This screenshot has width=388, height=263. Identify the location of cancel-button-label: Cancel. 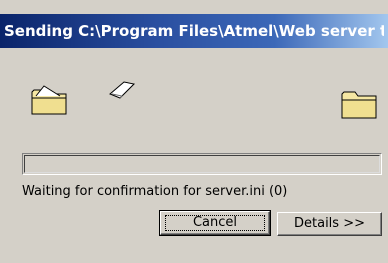
(215, 222).